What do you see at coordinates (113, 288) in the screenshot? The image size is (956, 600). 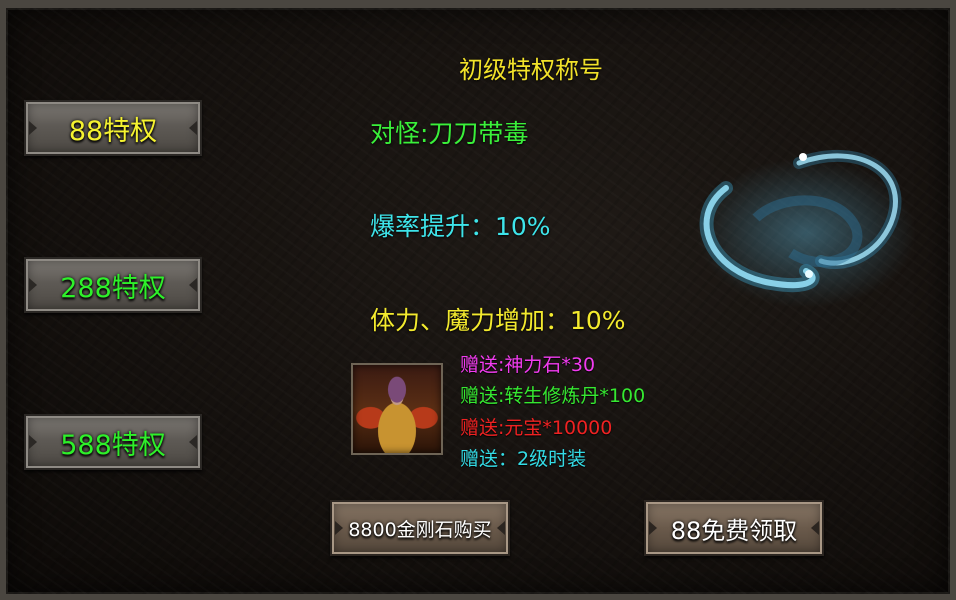 I see `tier-288-label: 288特权` at bounding box center [113, 288].